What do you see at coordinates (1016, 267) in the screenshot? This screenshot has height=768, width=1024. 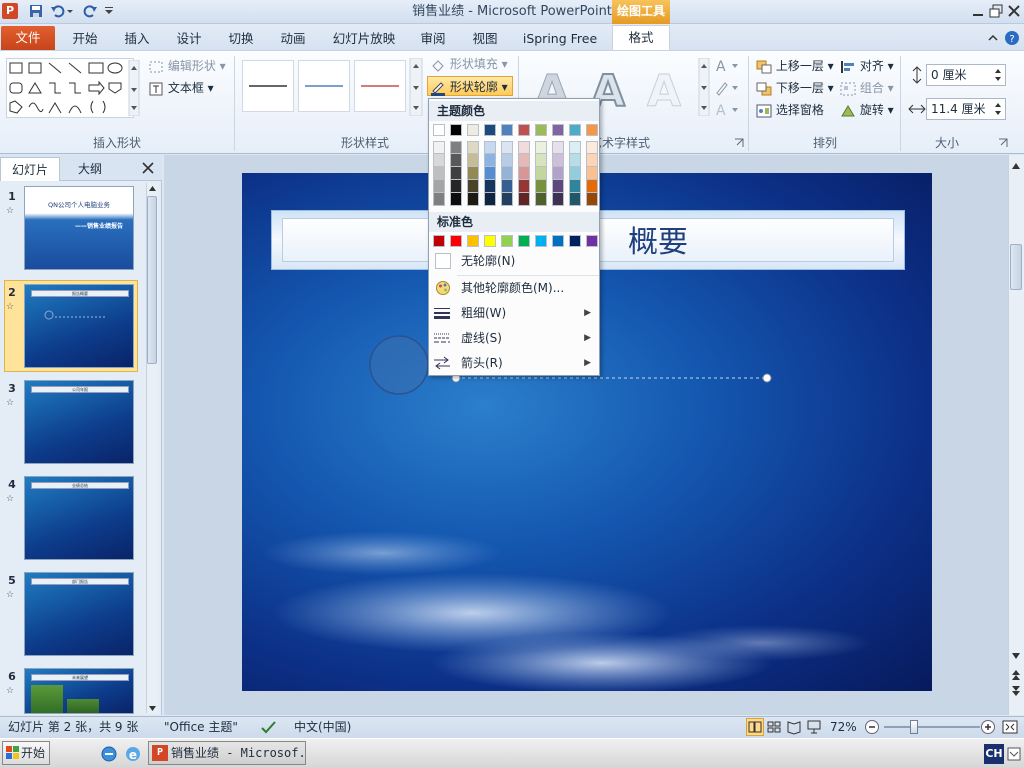 I see `main-scrollbar-thumb` at bounding box center [1016, 267].